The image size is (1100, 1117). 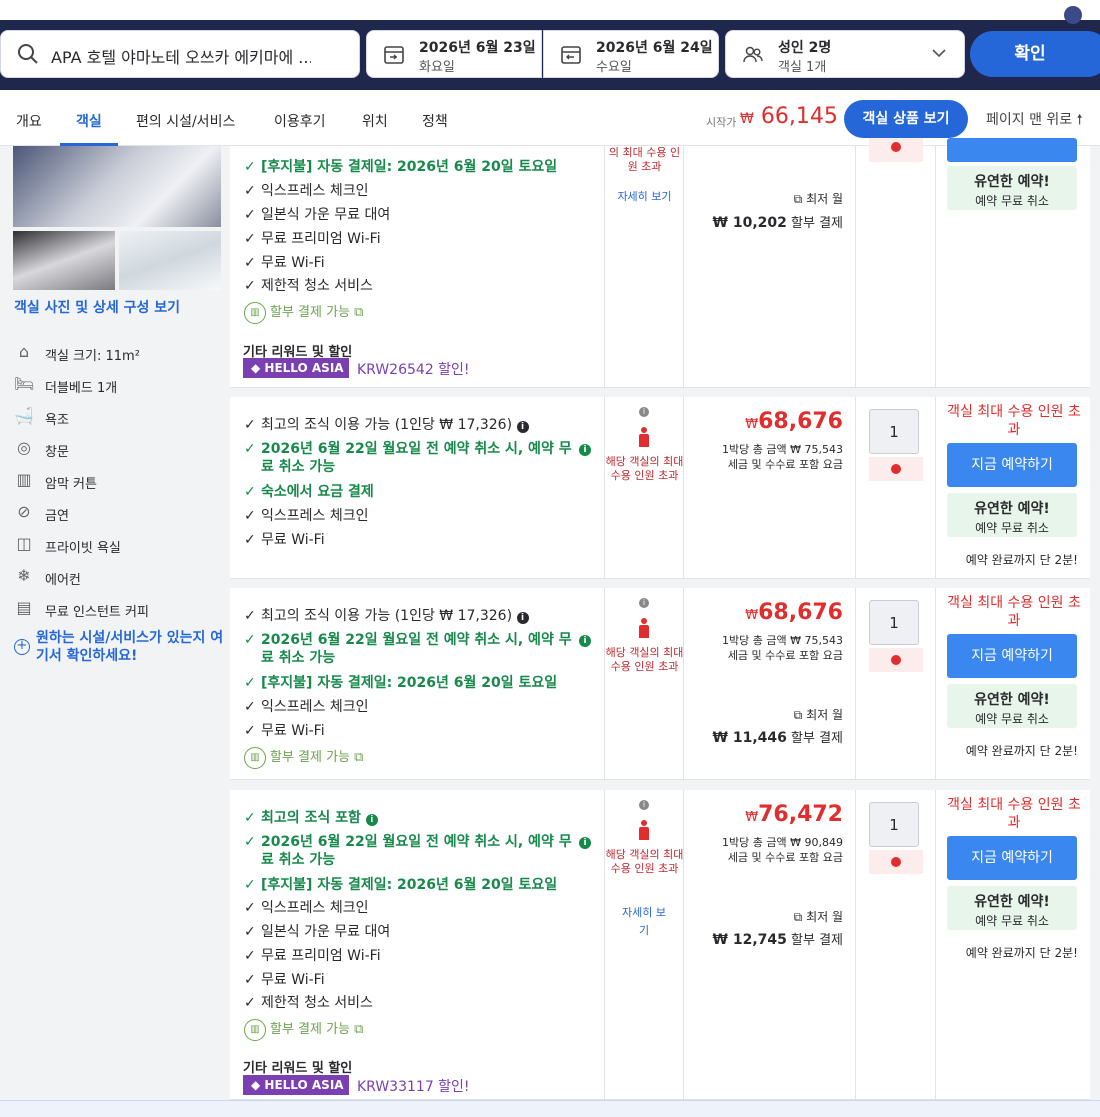 I want to click on checkout-day: 수요일, so click(x=614, y=67).